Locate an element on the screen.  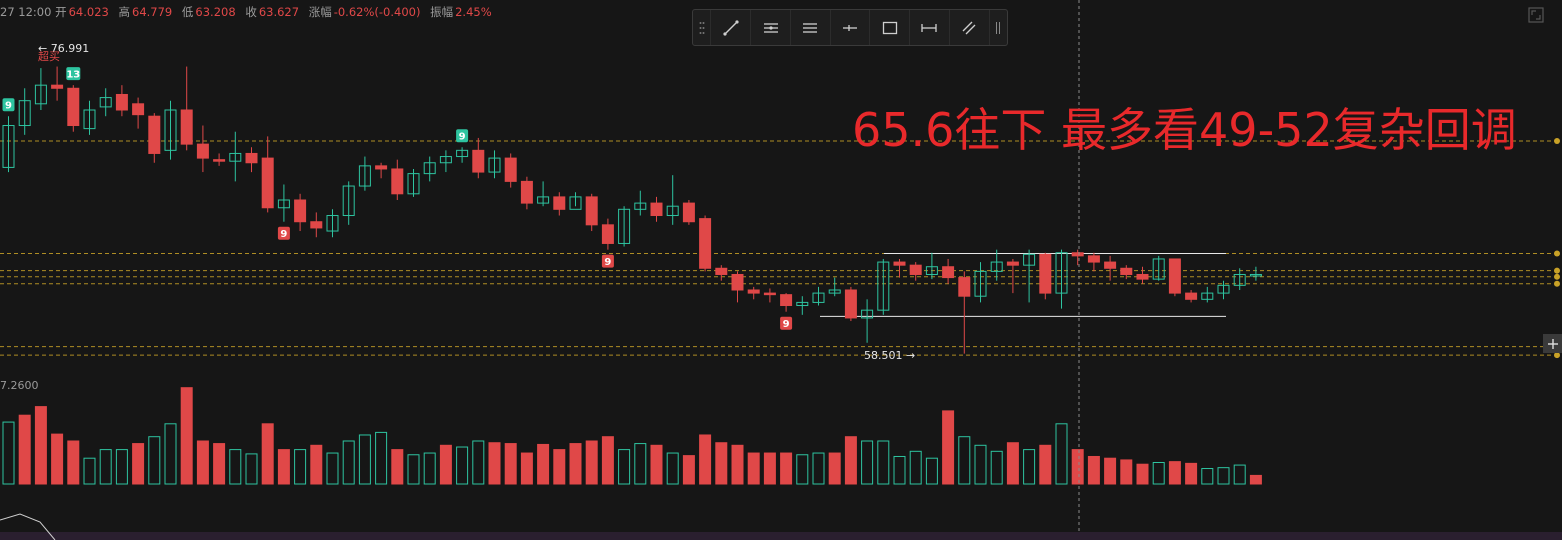
price-range-icon is located at coordinates (929, 27).